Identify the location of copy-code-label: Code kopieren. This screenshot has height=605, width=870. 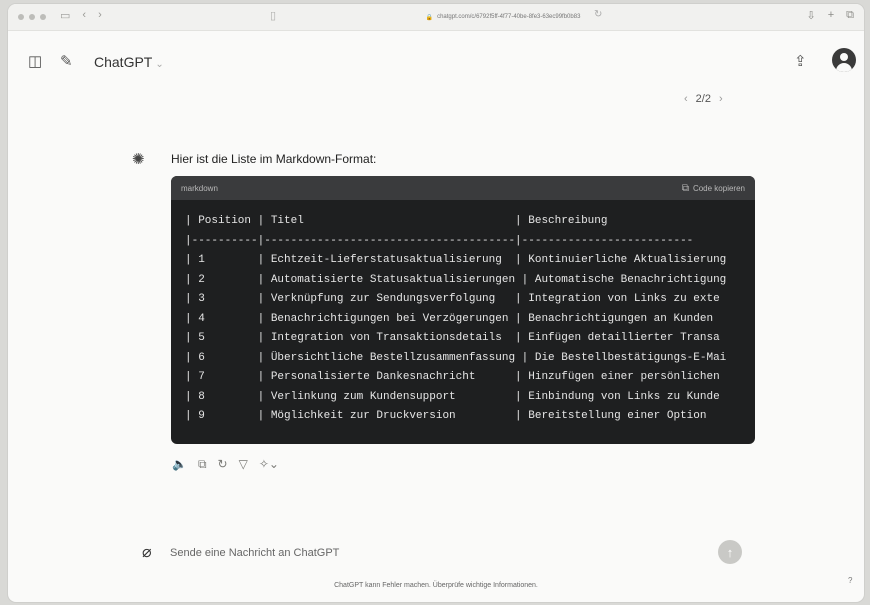
(718, 188).